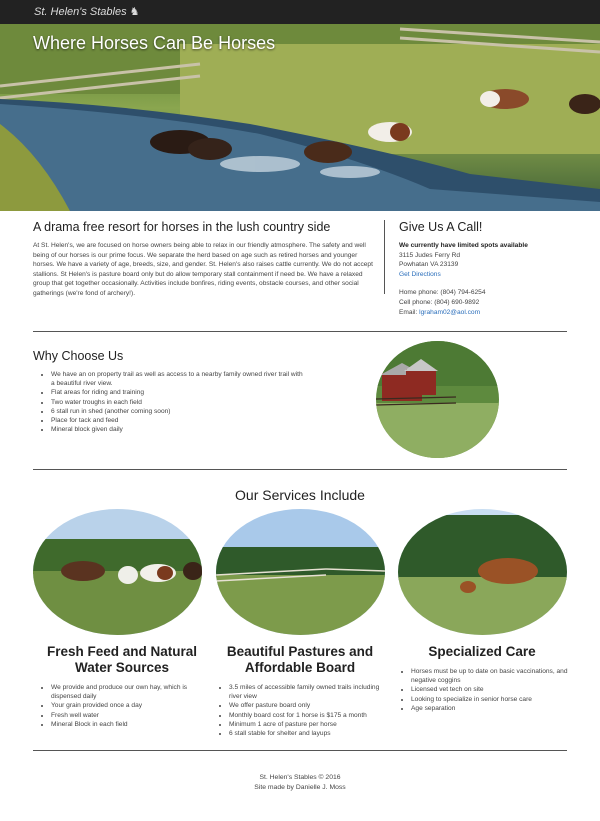 The width and height of the screenshot is (600, 821). I want to click on footer-credit: Site made by Danielle J. Moss, so click(300, 787).